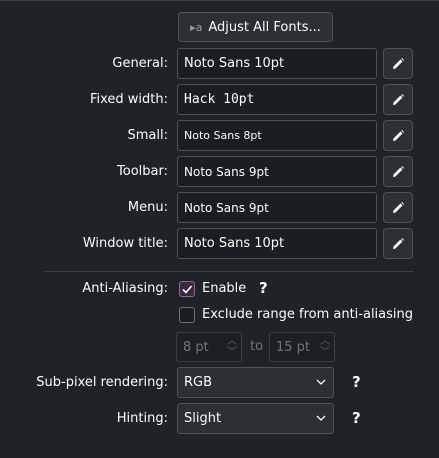  I want to click on range-to-label: to, so click(257, 346).